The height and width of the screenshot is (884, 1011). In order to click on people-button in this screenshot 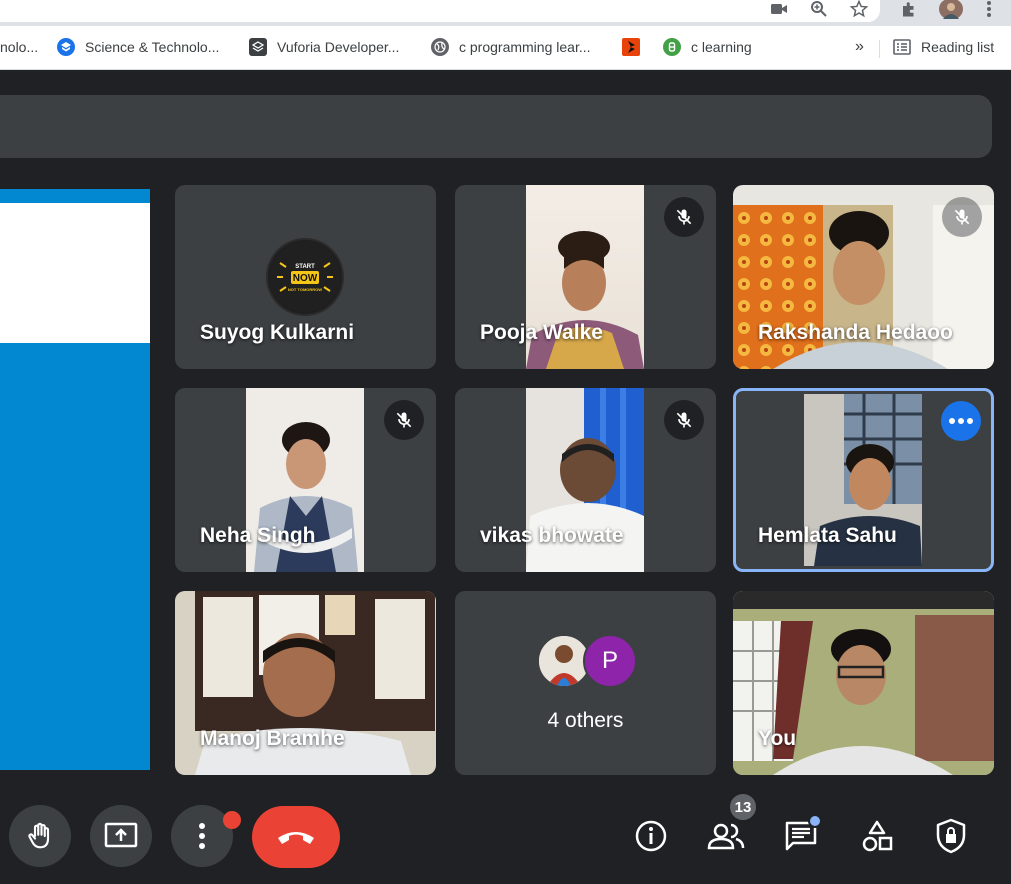, I will do `click(726, 836)`.